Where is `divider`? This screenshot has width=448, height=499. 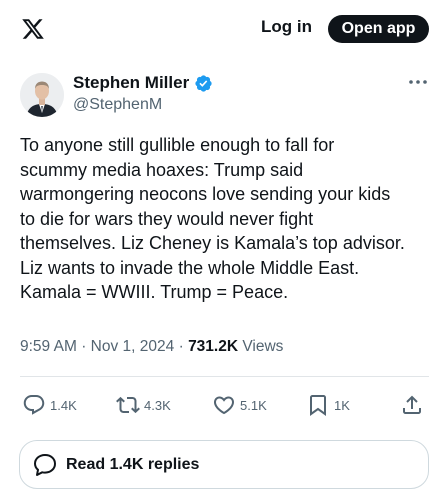
divider is located at coordinates (224, 376).